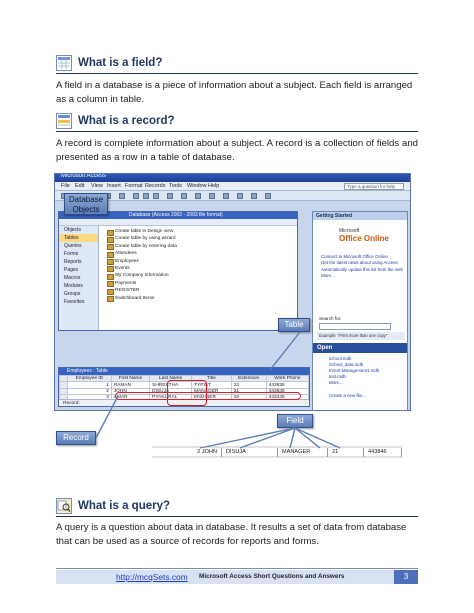 The width and height of the screenshot is (474, 613). What do you see at coordinates (152, 577) in the screenshot?
I see `footer-link: http://mcqSets.com` at bounding box center [152, 577].